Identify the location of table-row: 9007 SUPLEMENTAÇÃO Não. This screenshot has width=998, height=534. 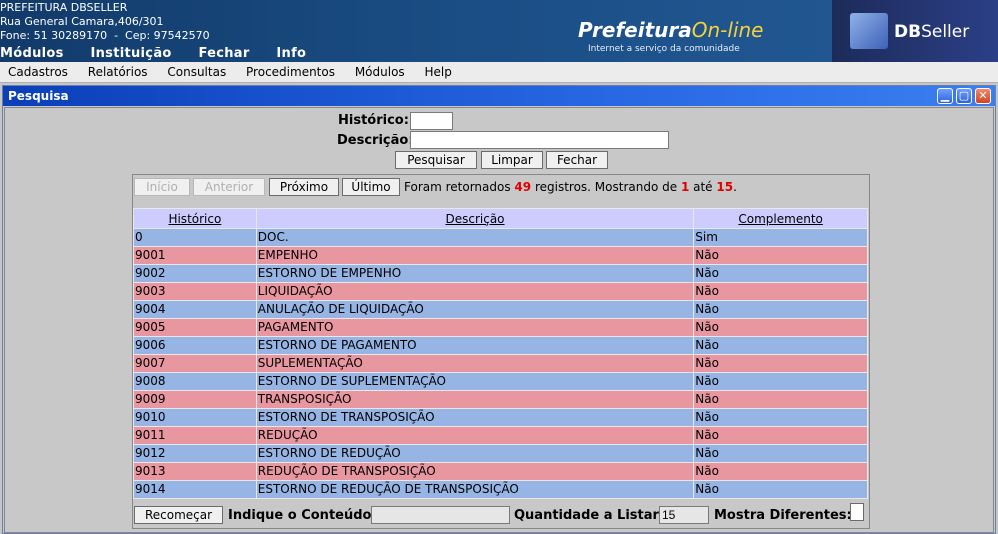
(500, 363).